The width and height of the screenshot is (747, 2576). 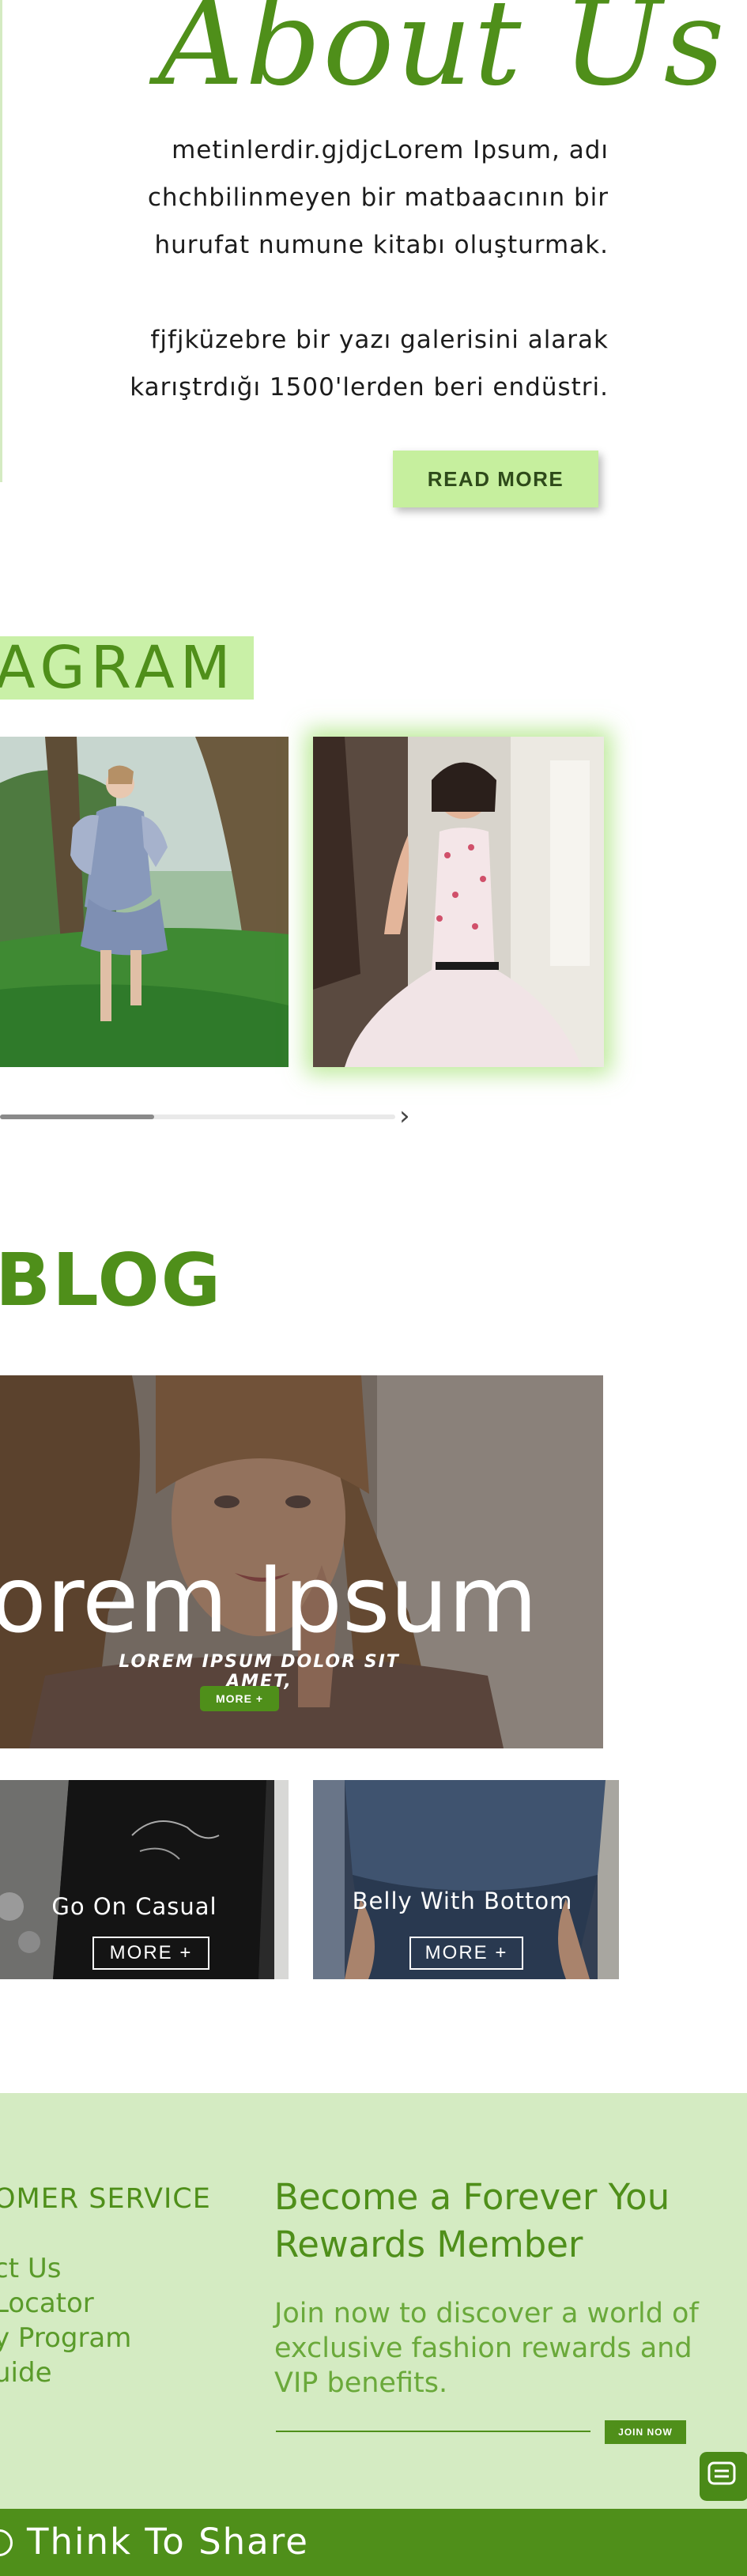 I want to click on chat-icon, so click(x=721, y=2473).